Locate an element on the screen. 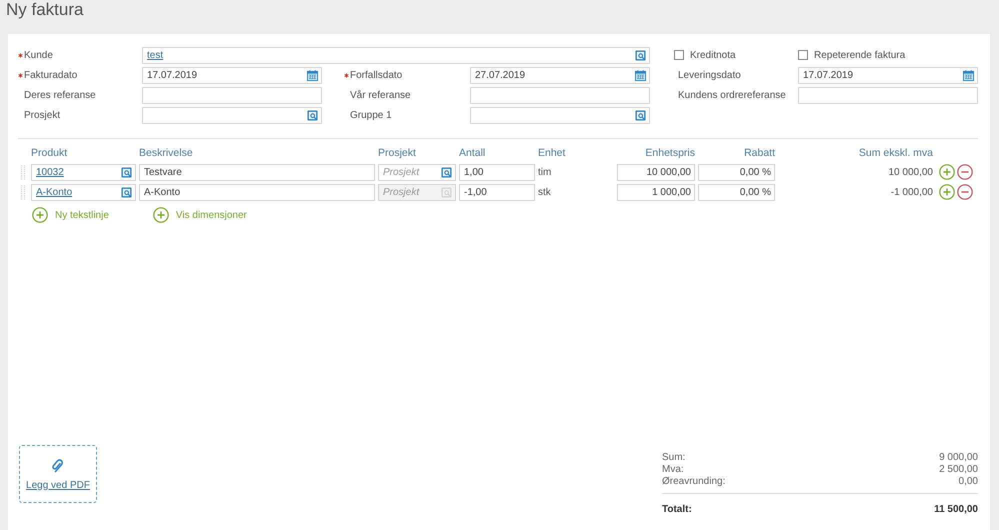 This screenshot has height=530, width=999. field-label: Prosjekt is located at coordinates (42, 115).